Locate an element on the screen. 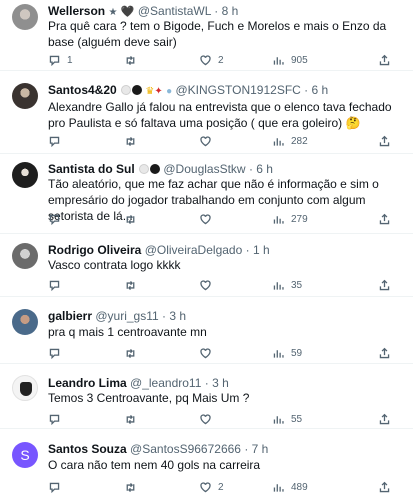  tweet-text: Vasco contrata logo kkkk is located at coordinates (114, 265).